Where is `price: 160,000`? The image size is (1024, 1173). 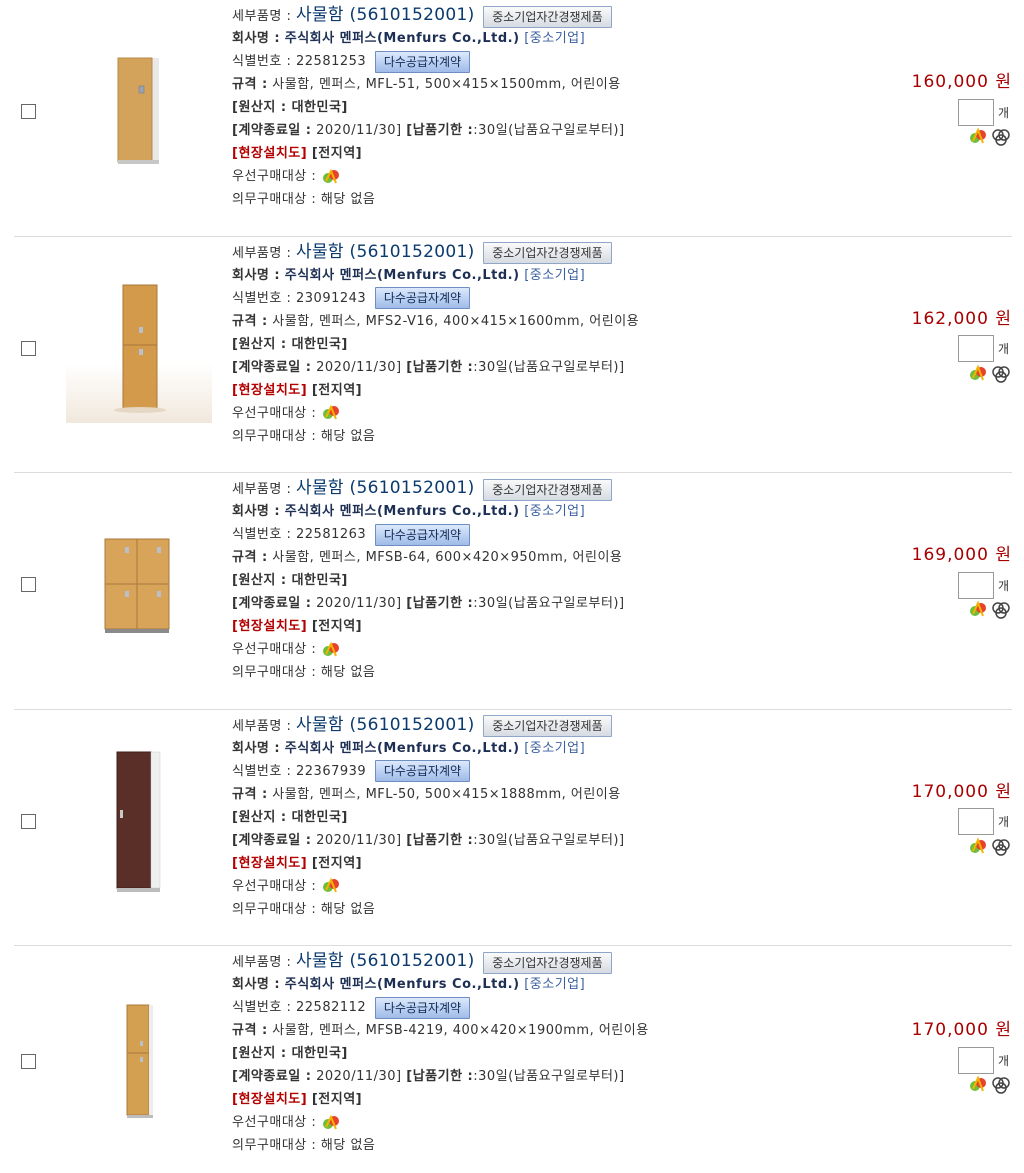
price: 160,000 is located at coordinates (950, 82).